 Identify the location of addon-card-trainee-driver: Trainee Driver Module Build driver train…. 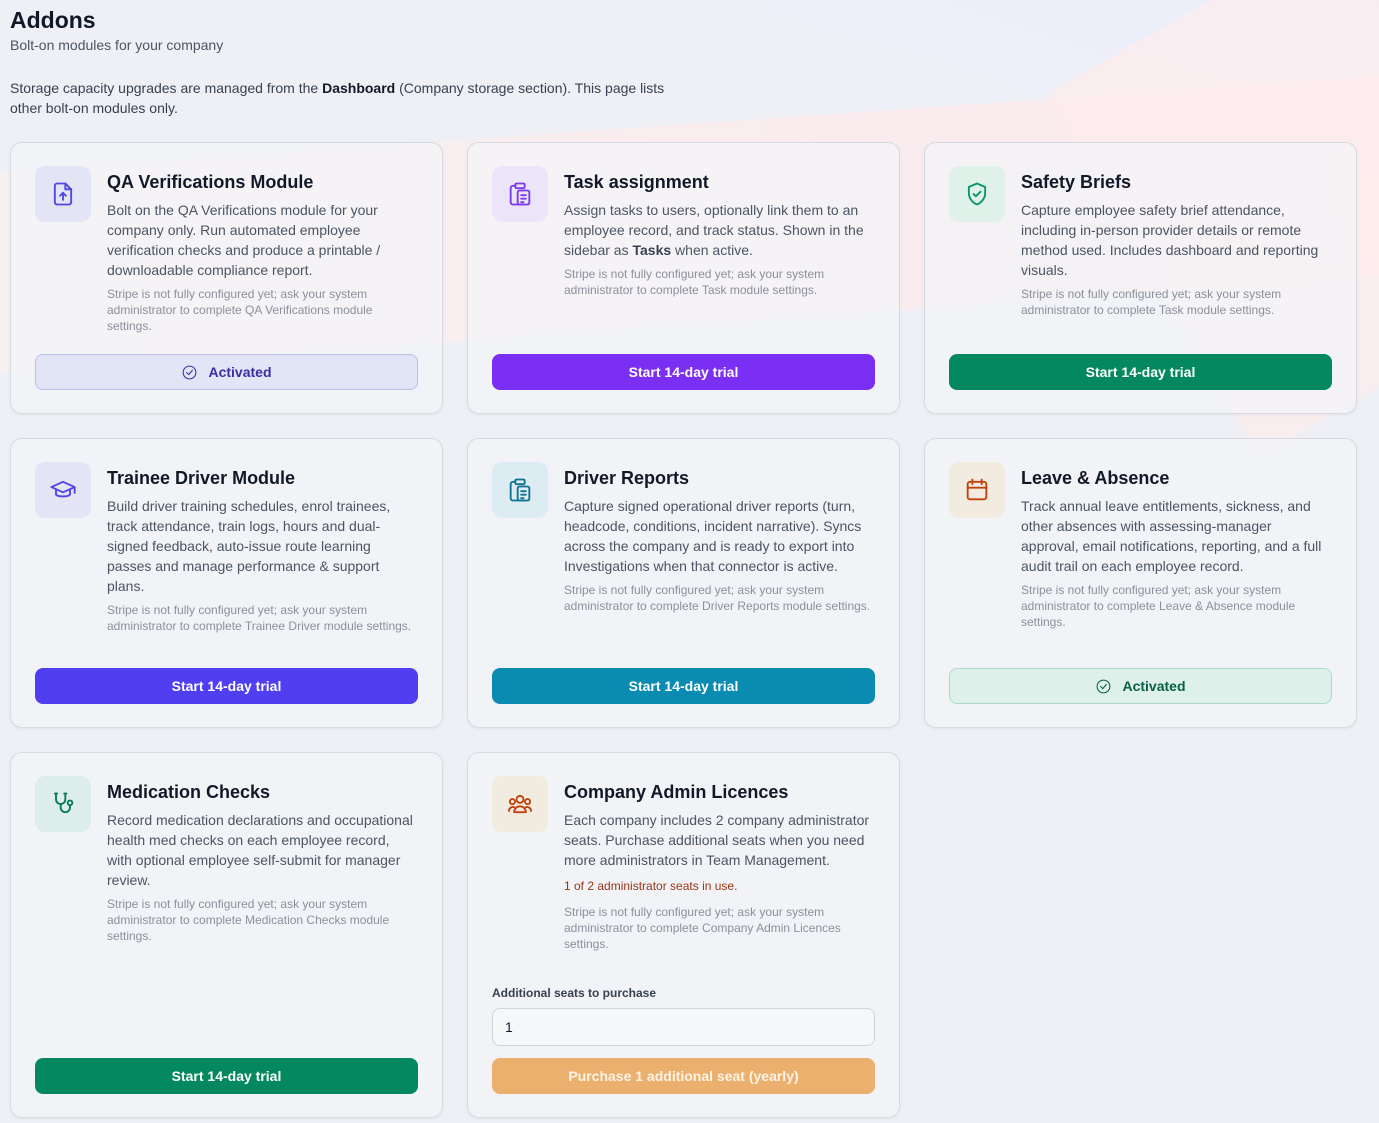
(226, 583).